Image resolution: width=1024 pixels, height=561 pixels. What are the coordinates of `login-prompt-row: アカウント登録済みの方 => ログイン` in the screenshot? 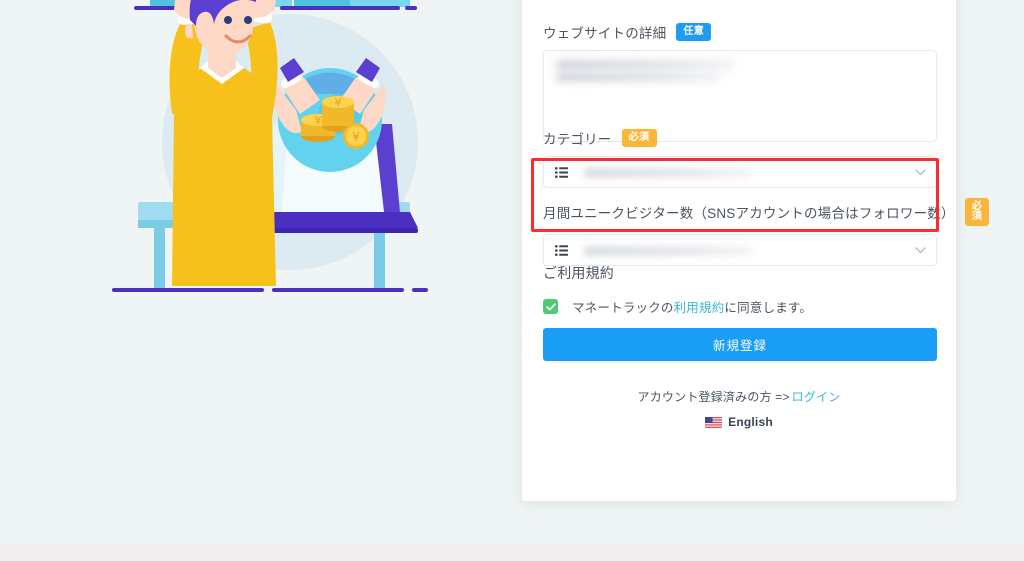 It's located at (739, 396).